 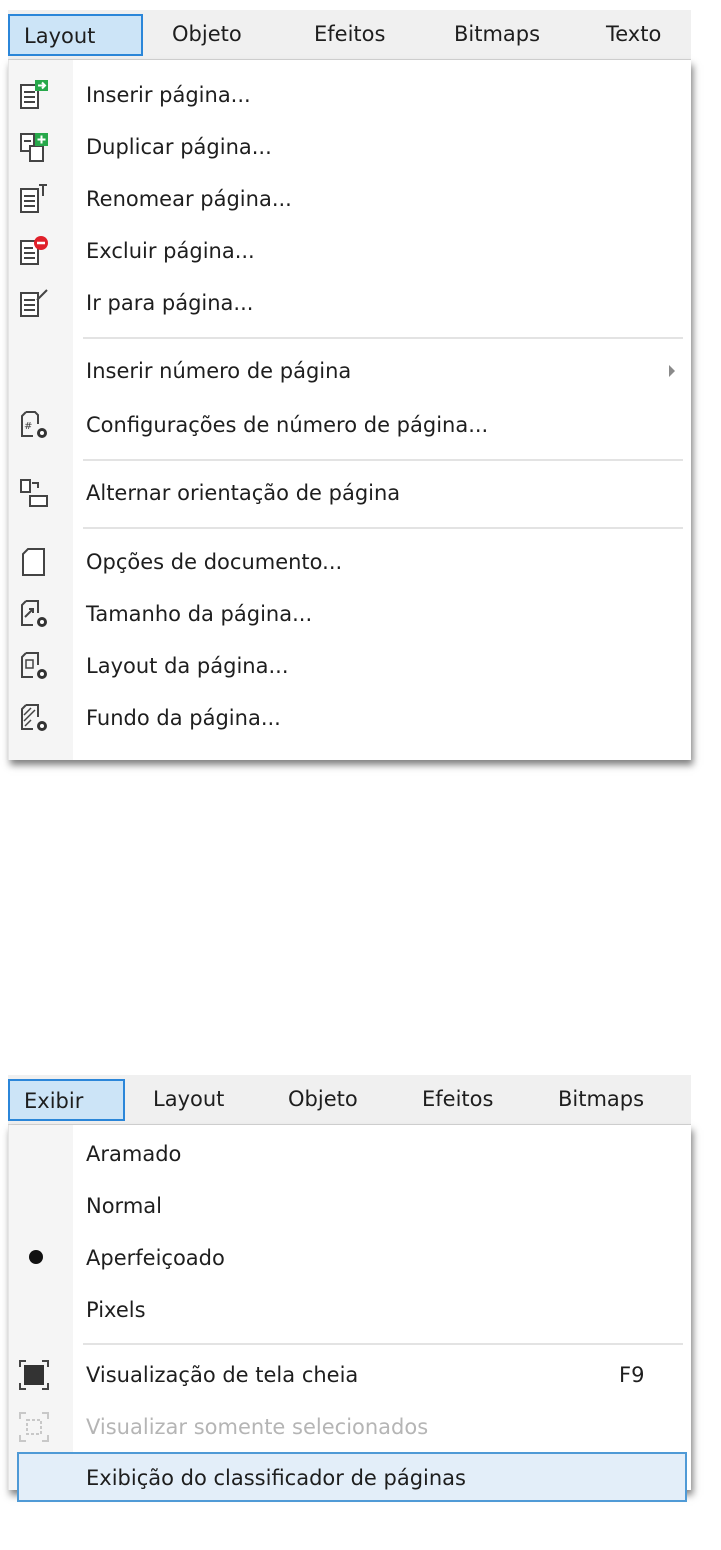 What do you see at coordinates (34, 303) in the screenshot?
I see `go-to-page-icon` at bounding box center [34, 303].